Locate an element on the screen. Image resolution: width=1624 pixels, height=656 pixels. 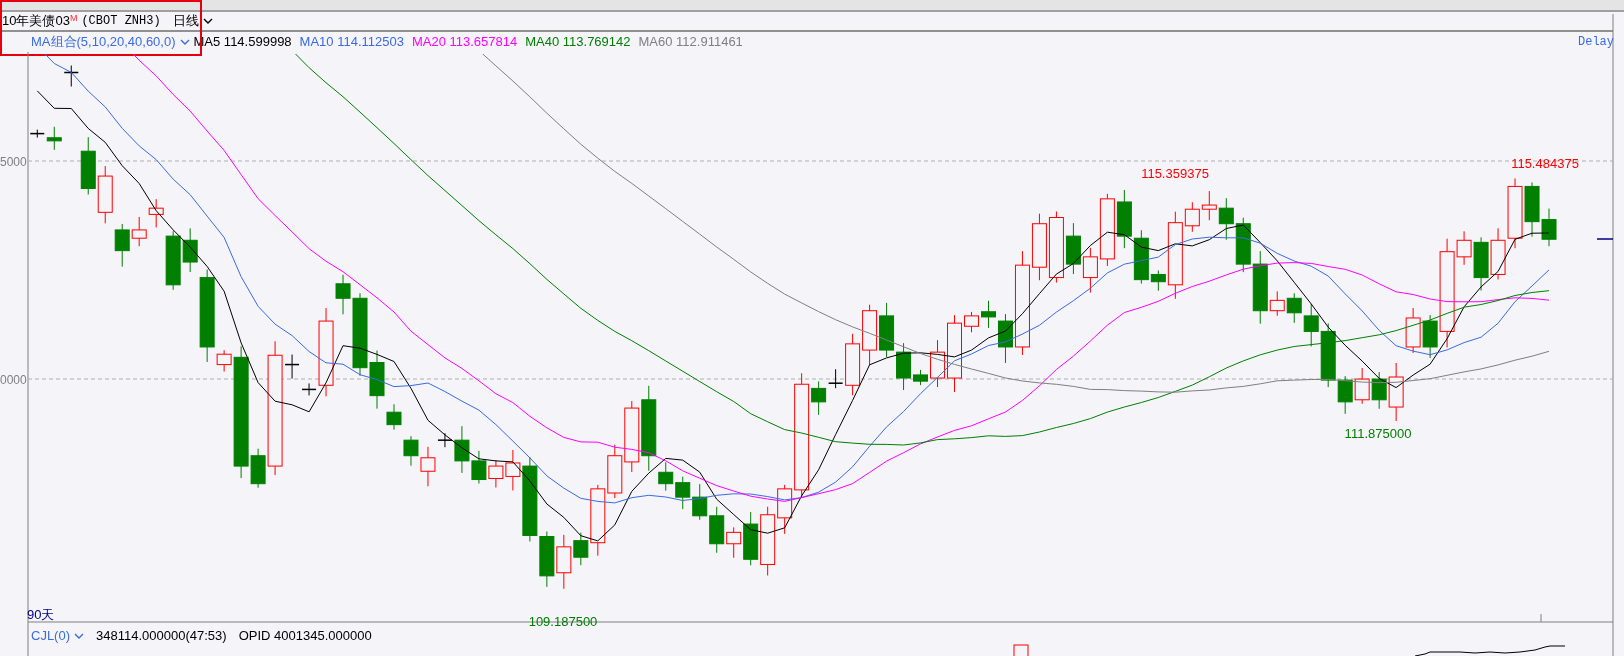
moving-average-value: MA60 112.911461 is located at coordinates (690, 42).